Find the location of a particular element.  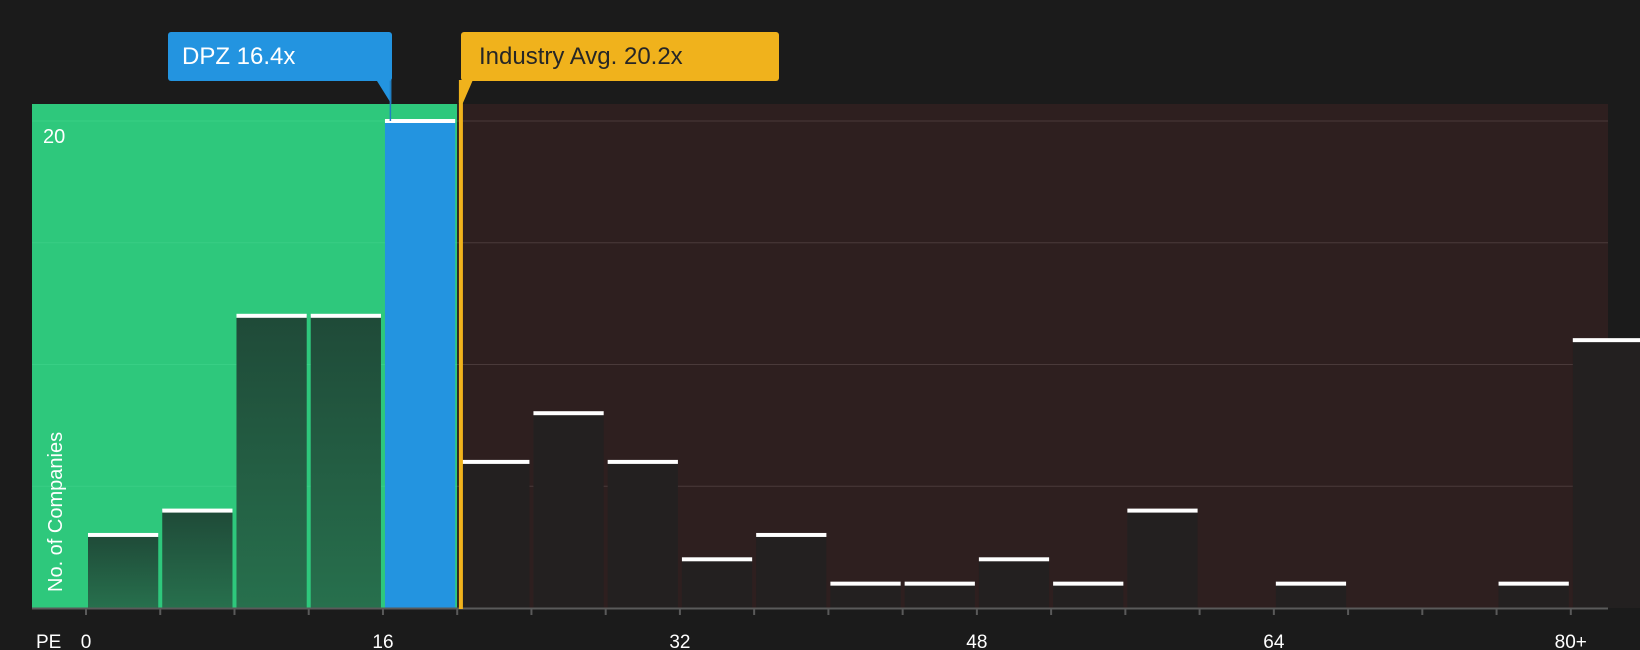

x-tick-label: 64 is located at coordinates (1274, 641).